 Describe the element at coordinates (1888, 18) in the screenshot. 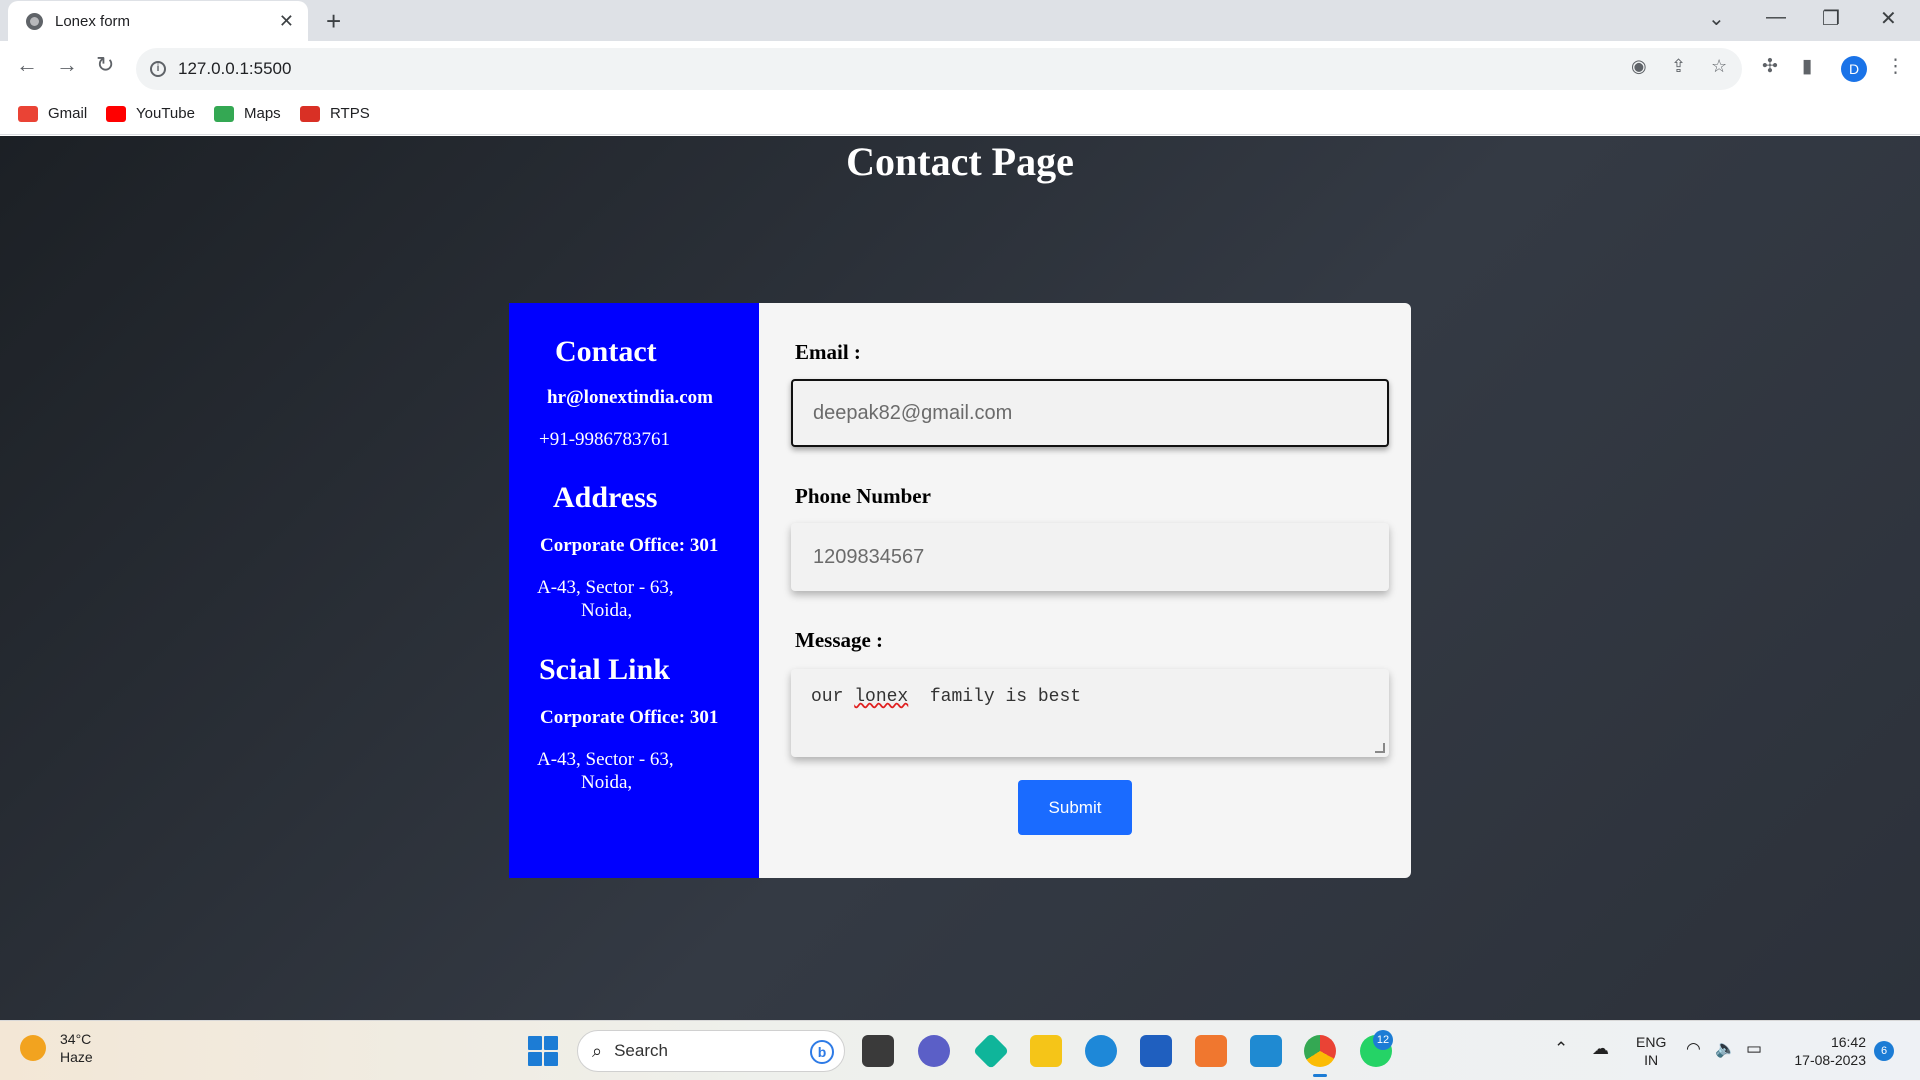

I see `close-window-icon: ✕` at that location.